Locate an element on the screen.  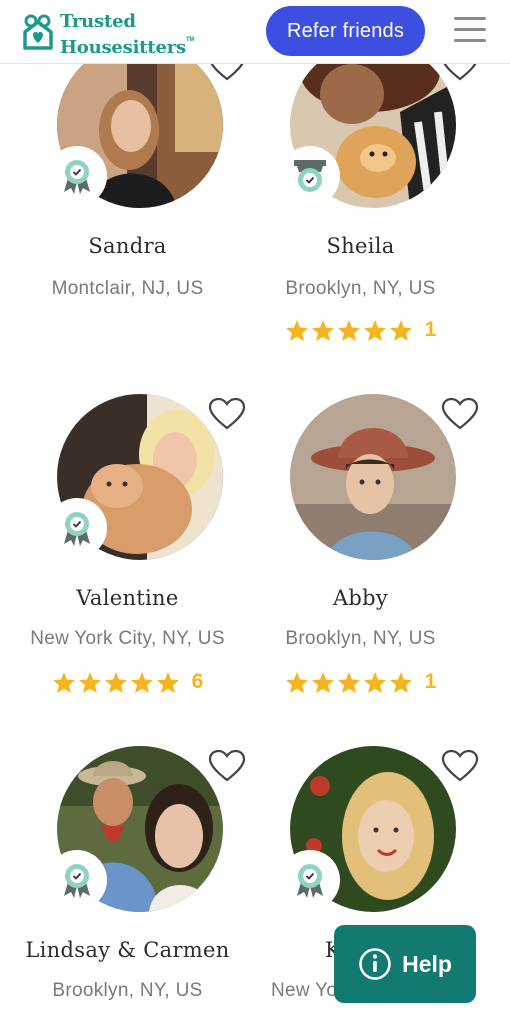
sitter-location: Montclair, NJ, US is located at coordinates (127, 288).